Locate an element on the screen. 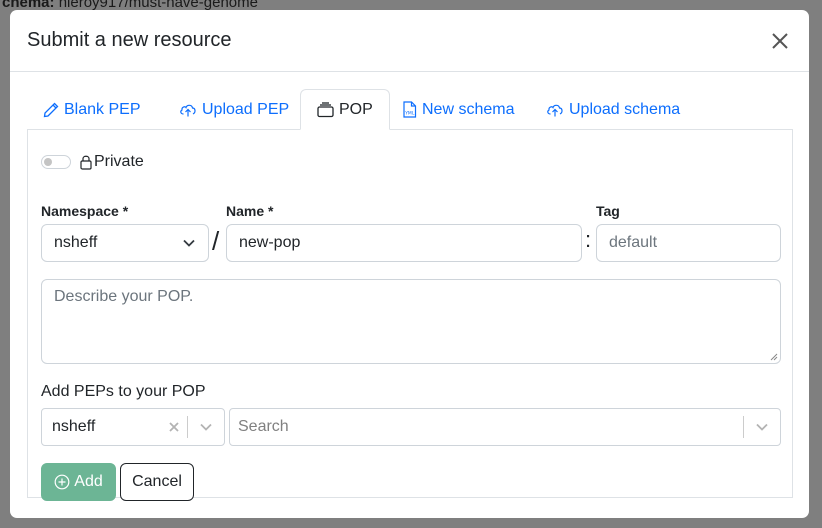  tab-blank-pep: Blank PEP is located at coordinates (91, 109).